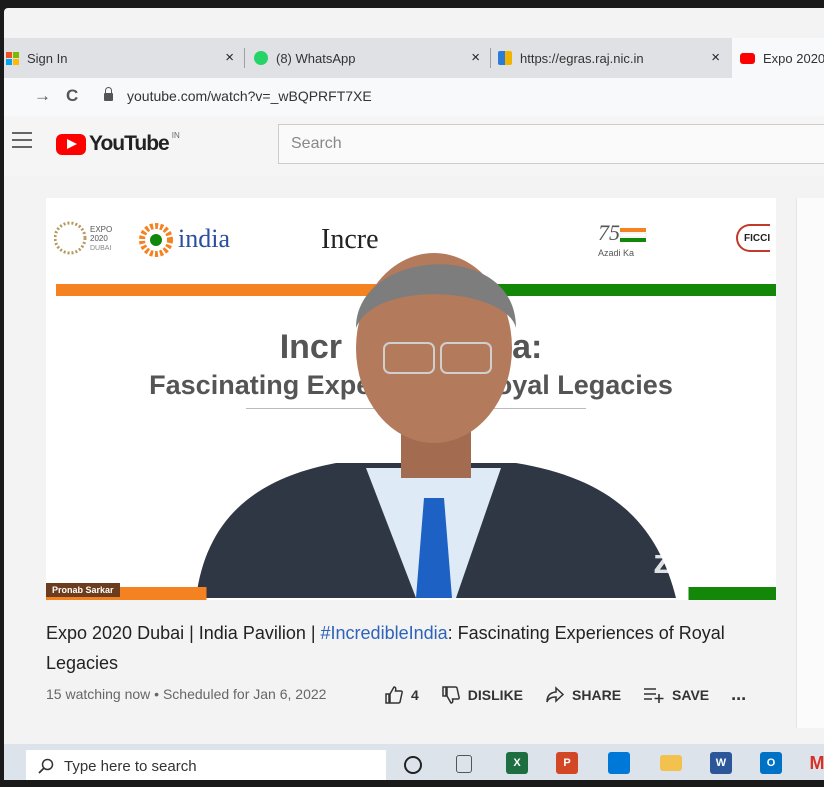 The width and height of the screenshot is (824, 787). Describe the element at coordinates (47, 58) in the screenshot. I see `tab-label: Sign In` at that location.